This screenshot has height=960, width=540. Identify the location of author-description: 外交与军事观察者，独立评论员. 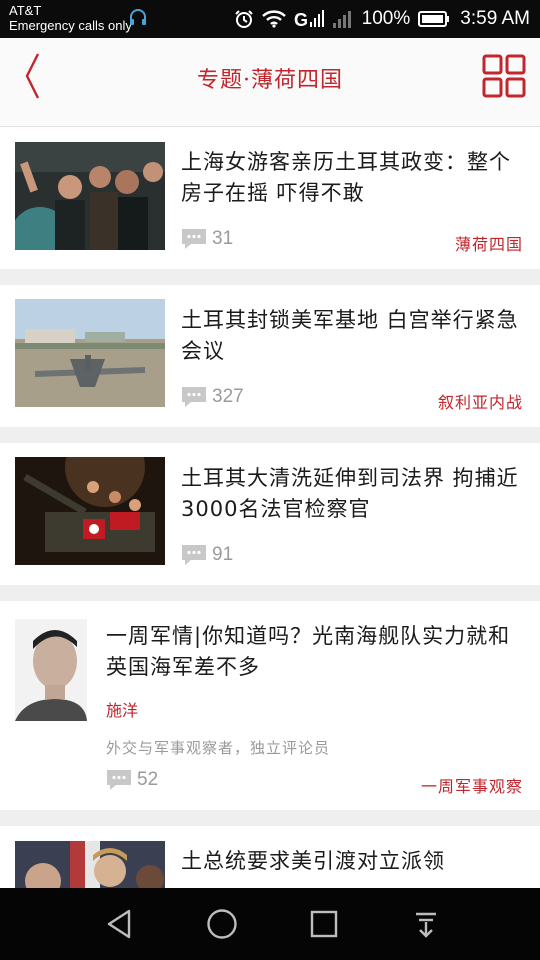
(218, 748).